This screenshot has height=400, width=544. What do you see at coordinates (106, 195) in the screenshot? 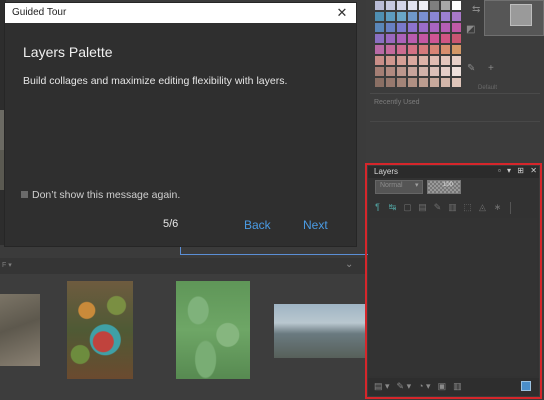
I see `dont-show-label: Don’t show this message again.` at bounding box center [106, 195].